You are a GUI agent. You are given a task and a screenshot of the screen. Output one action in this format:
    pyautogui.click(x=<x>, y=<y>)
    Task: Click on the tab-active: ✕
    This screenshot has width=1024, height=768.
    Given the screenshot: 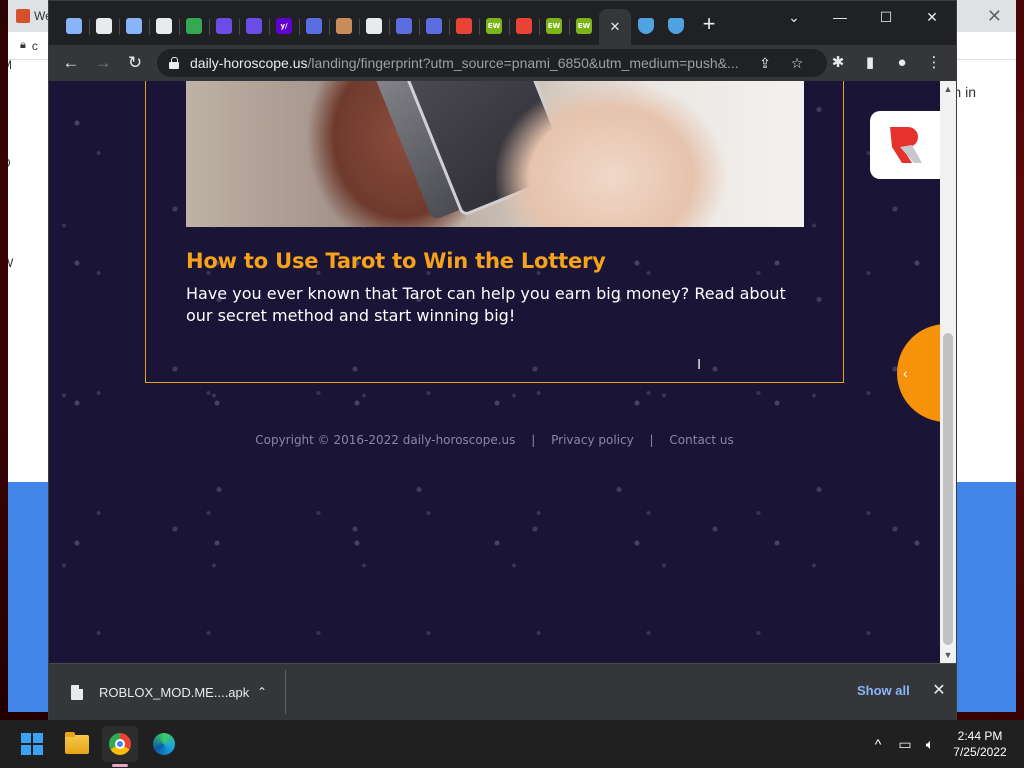 What is the action you would take?
    pyautogui.click(x=615, y=27)
    